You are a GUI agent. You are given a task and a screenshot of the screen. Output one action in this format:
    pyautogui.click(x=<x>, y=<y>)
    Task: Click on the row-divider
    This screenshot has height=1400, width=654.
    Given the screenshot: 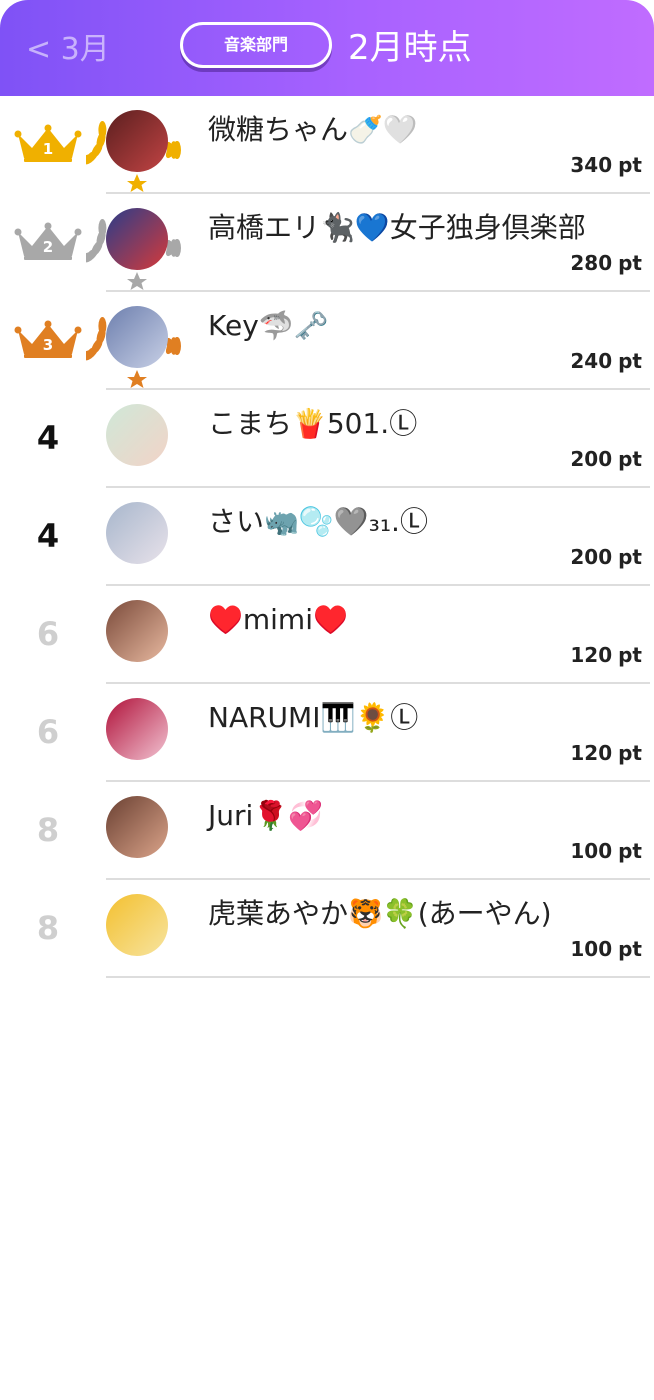 What is the action you would take?
    pyautogui.click(x=378, y=977)
    